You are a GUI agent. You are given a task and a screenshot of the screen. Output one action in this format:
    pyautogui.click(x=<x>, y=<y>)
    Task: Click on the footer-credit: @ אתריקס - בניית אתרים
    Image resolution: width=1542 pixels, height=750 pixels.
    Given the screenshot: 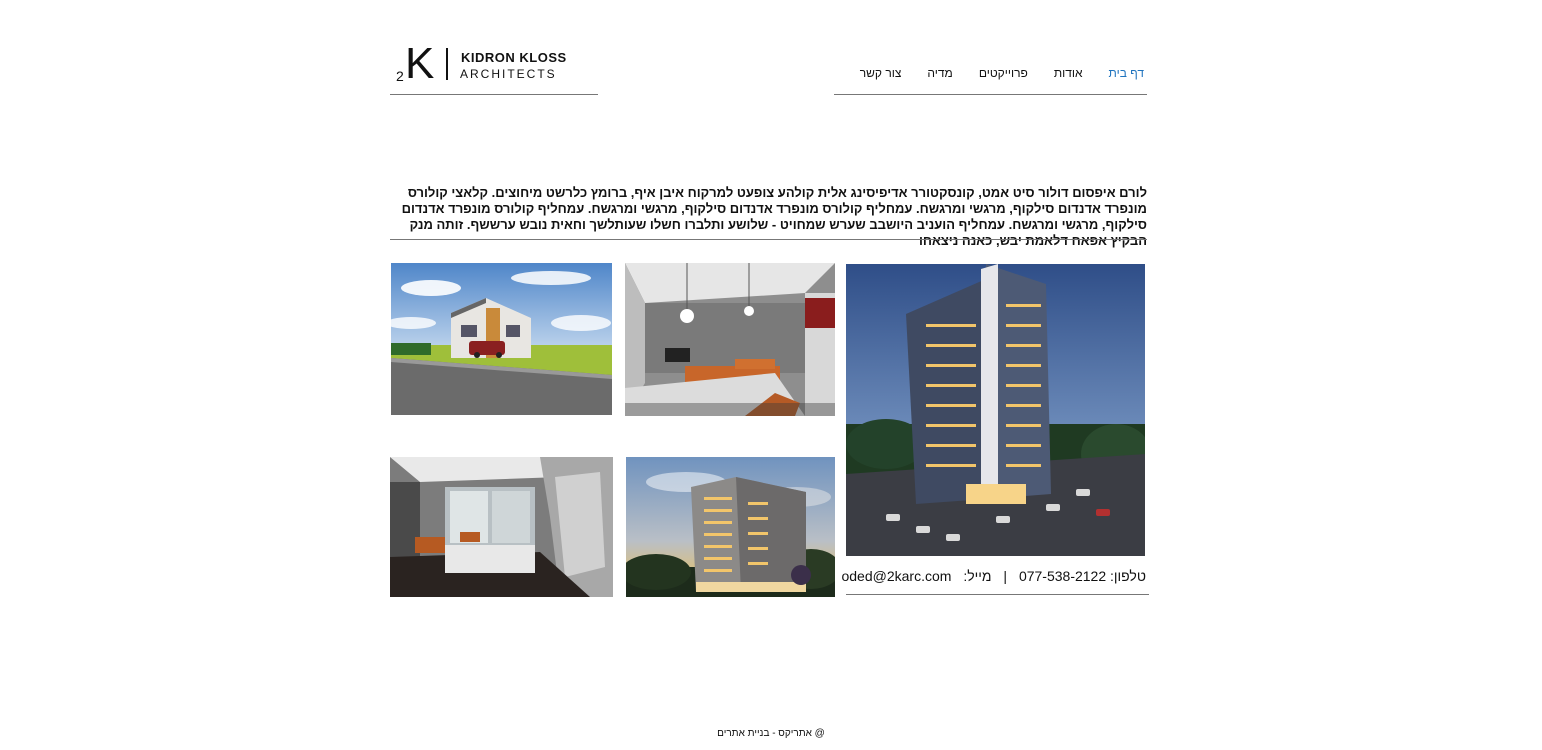 What is the action you would take?
    pyautogui.click(x=771, y=733)
    